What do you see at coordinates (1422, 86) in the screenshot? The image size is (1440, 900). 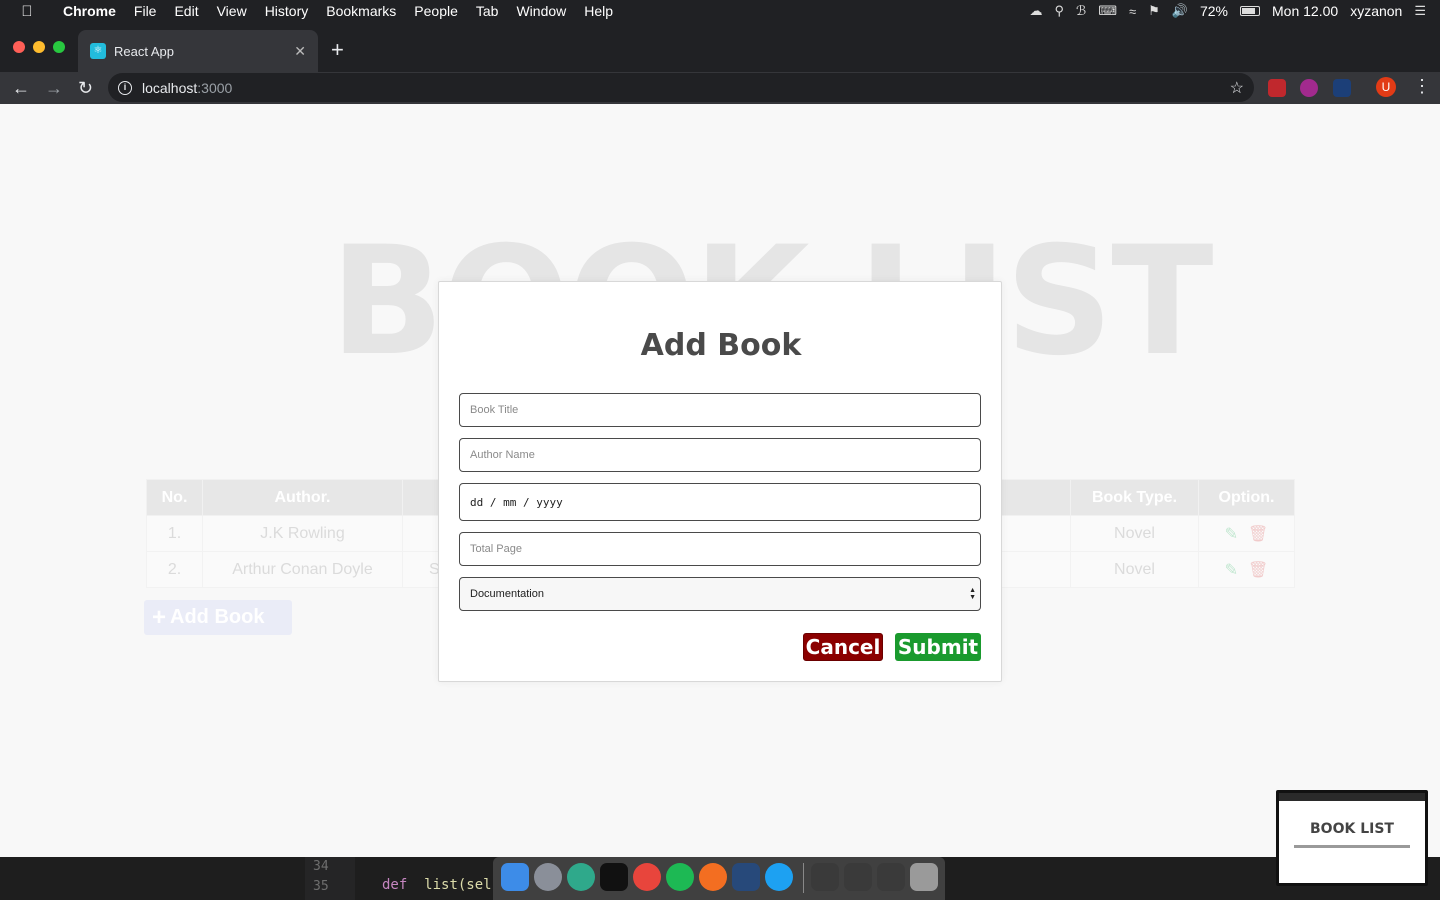 I see `chrome-menu-icon: ⋮` at bounding box center [1422, 86].